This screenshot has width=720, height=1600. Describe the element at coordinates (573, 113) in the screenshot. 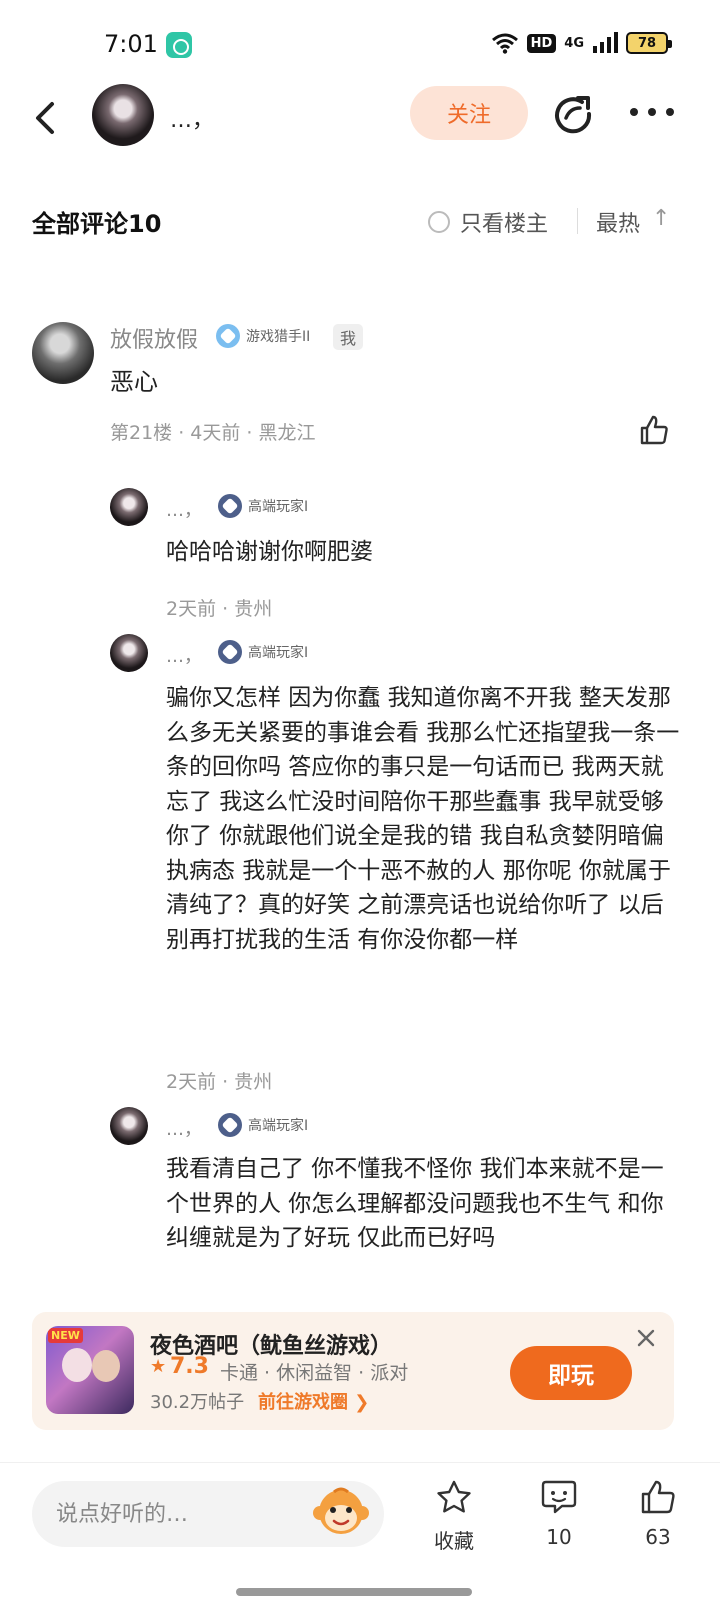

I see `share-icon` at that location.